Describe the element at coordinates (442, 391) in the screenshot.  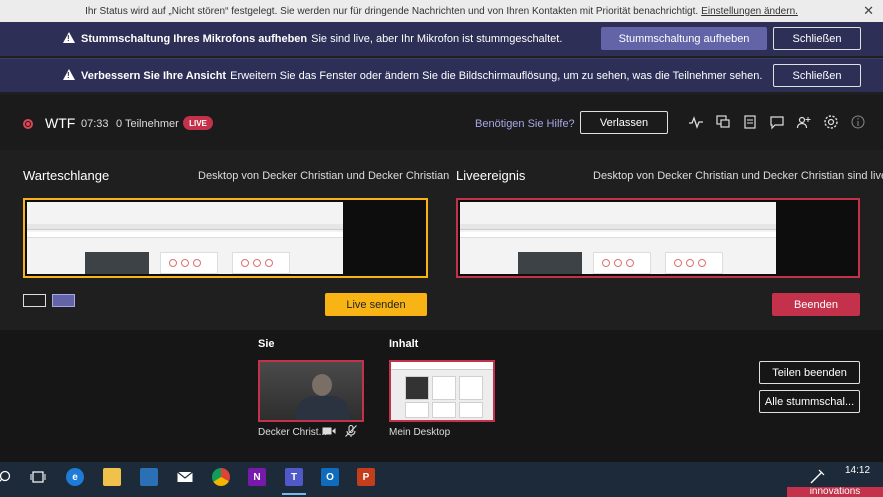
I see `desktop-thumbnail` at that location.